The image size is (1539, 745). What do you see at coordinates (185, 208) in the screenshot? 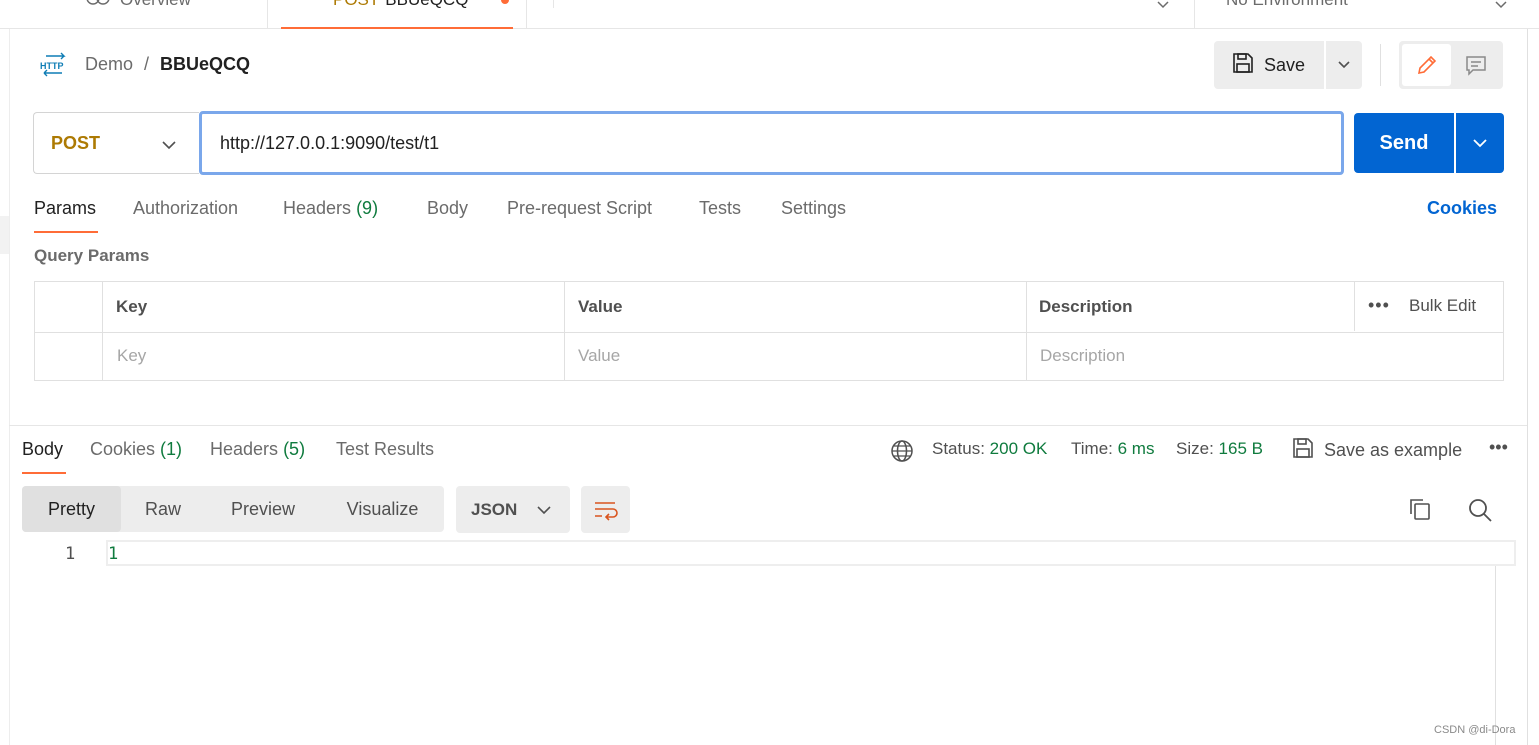
I see `tab-authorization: Authorization` at bounding box center [185, 208].